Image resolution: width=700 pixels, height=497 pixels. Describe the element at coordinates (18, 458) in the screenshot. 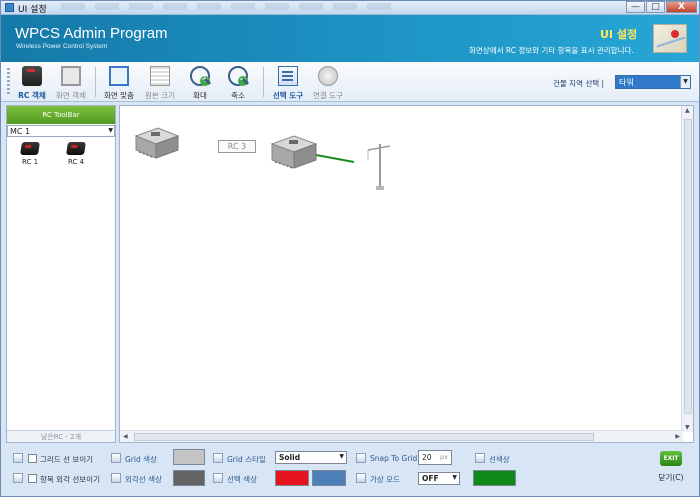

I see `grid-option-icon` at that location.